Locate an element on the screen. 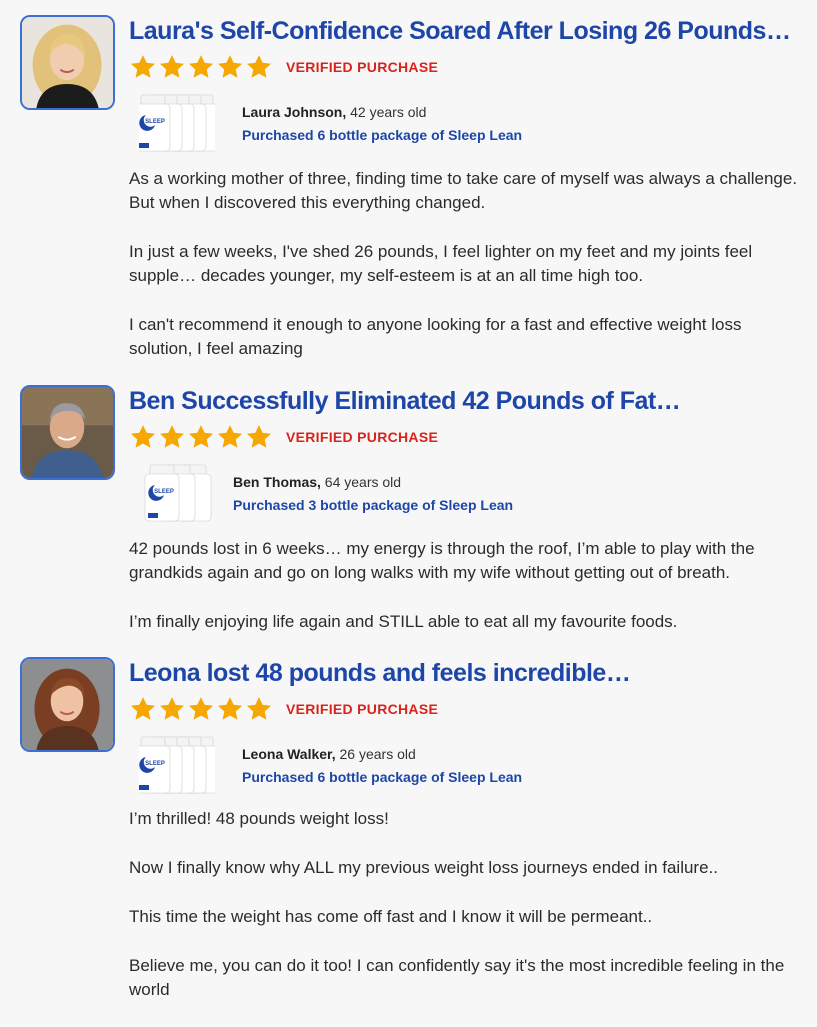  buyer-name: Laura Johnson, is located at coordinates (294, 112).